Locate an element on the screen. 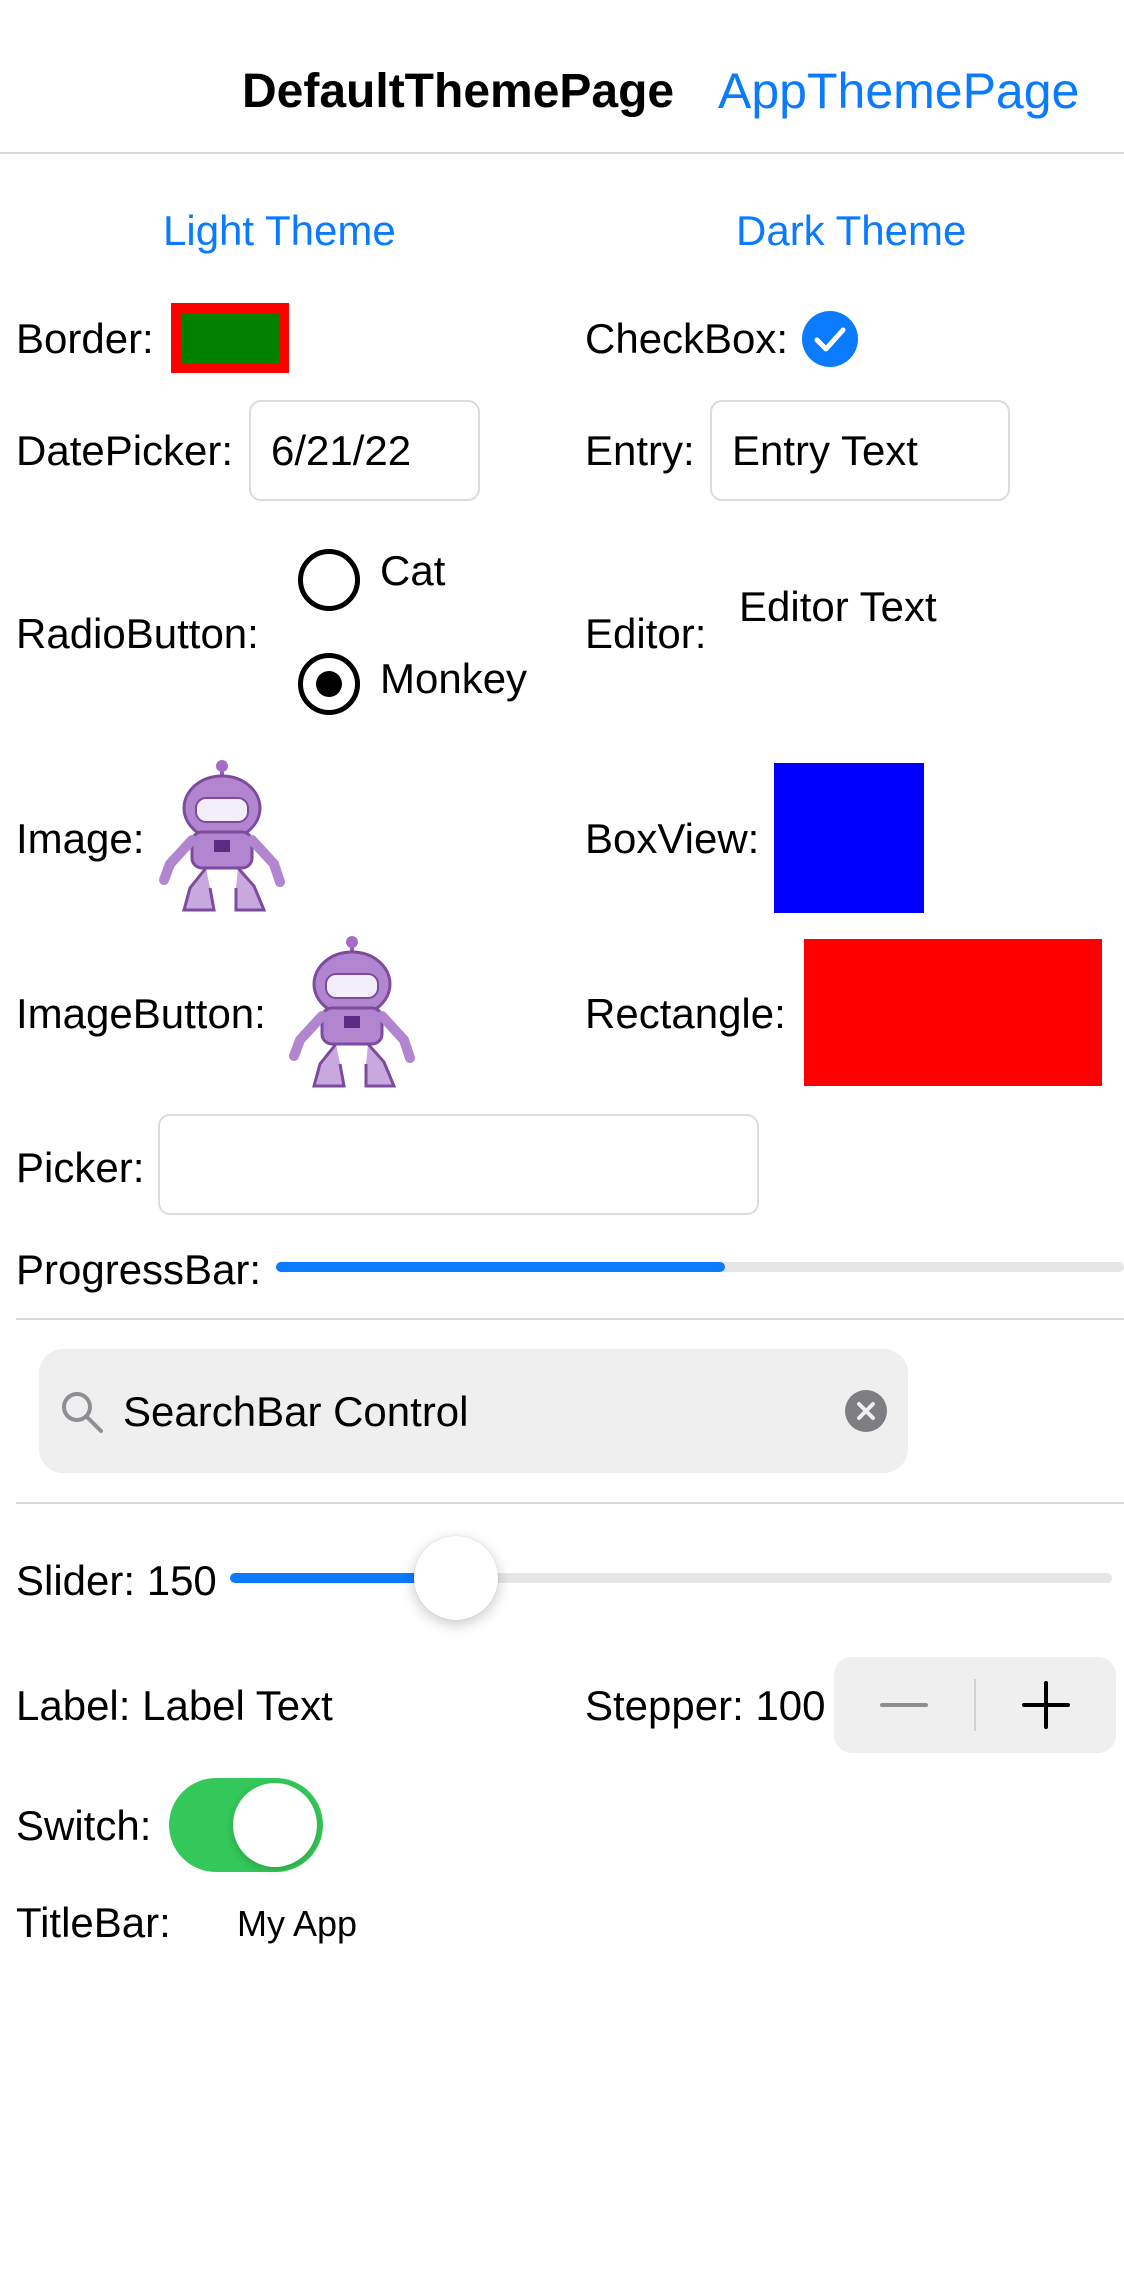 The image size is (1124, 2286). border-content is located at coordinates (230, 338).